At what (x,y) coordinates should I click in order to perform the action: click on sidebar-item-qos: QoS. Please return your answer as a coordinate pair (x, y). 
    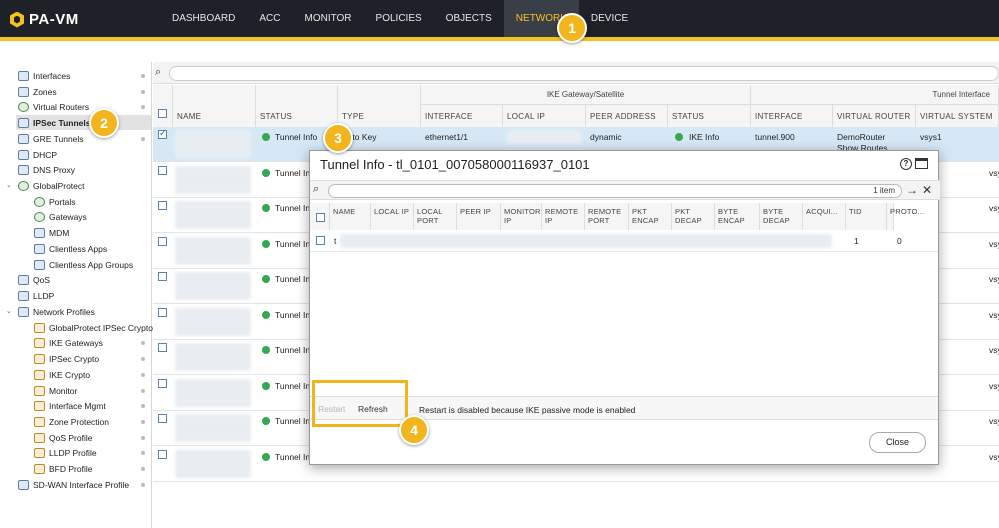
    Looking at the image, I should click on (34, 279).